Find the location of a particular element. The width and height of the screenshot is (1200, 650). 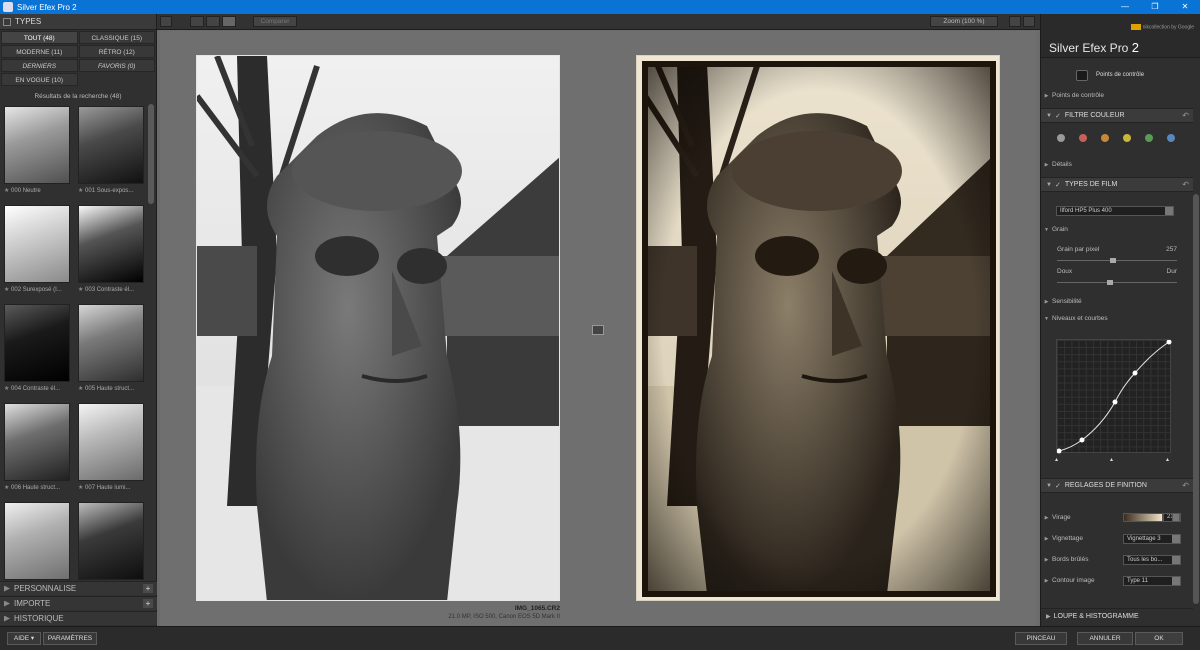

film-types-header: ▼ ✓ TYPES DE FILM ↶ is located at coordinates (1117, 184).